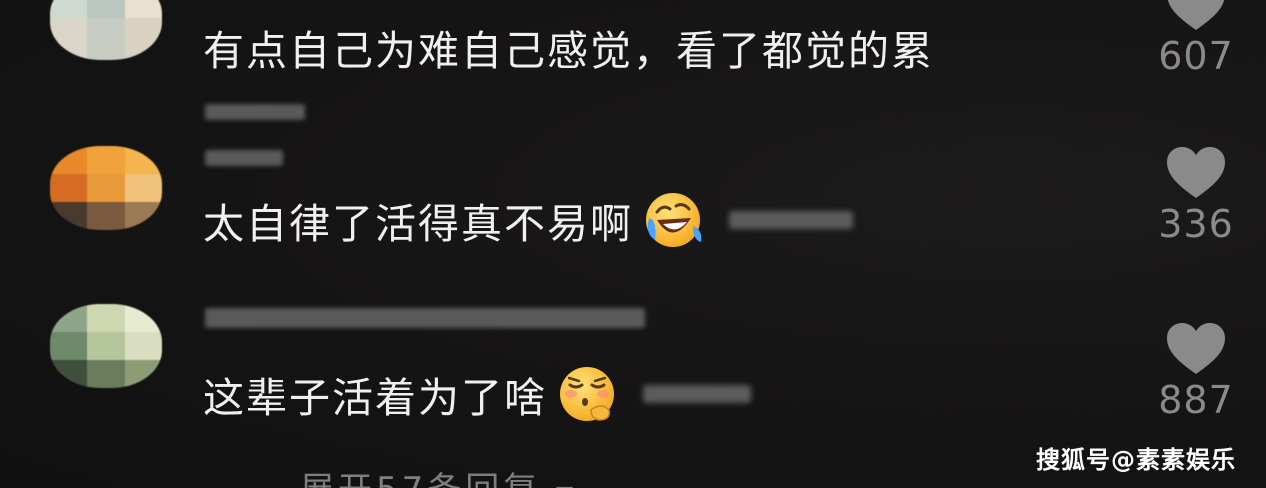 This screenshot has height=488, width=1266. I want to click on chevron-down-icon: ▼, so click(566, 485).